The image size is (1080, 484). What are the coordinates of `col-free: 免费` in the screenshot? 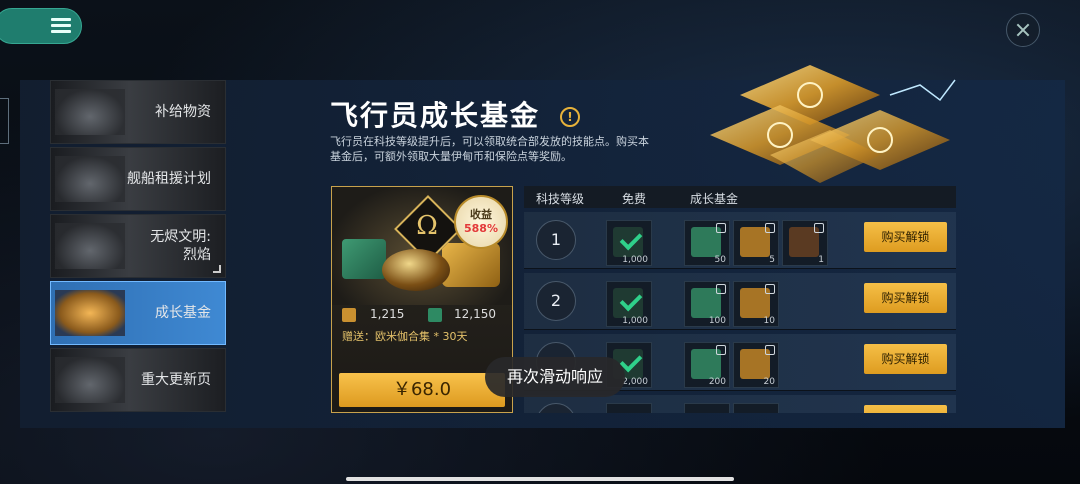 It's located at (634, 199).